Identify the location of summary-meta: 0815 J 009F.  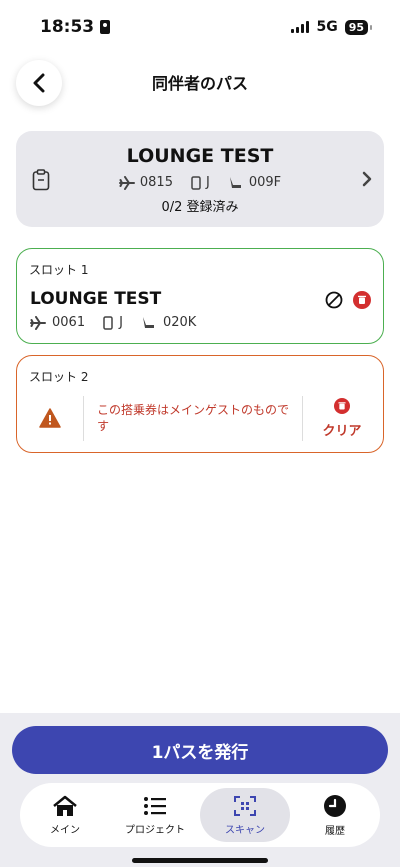
(200, 182).